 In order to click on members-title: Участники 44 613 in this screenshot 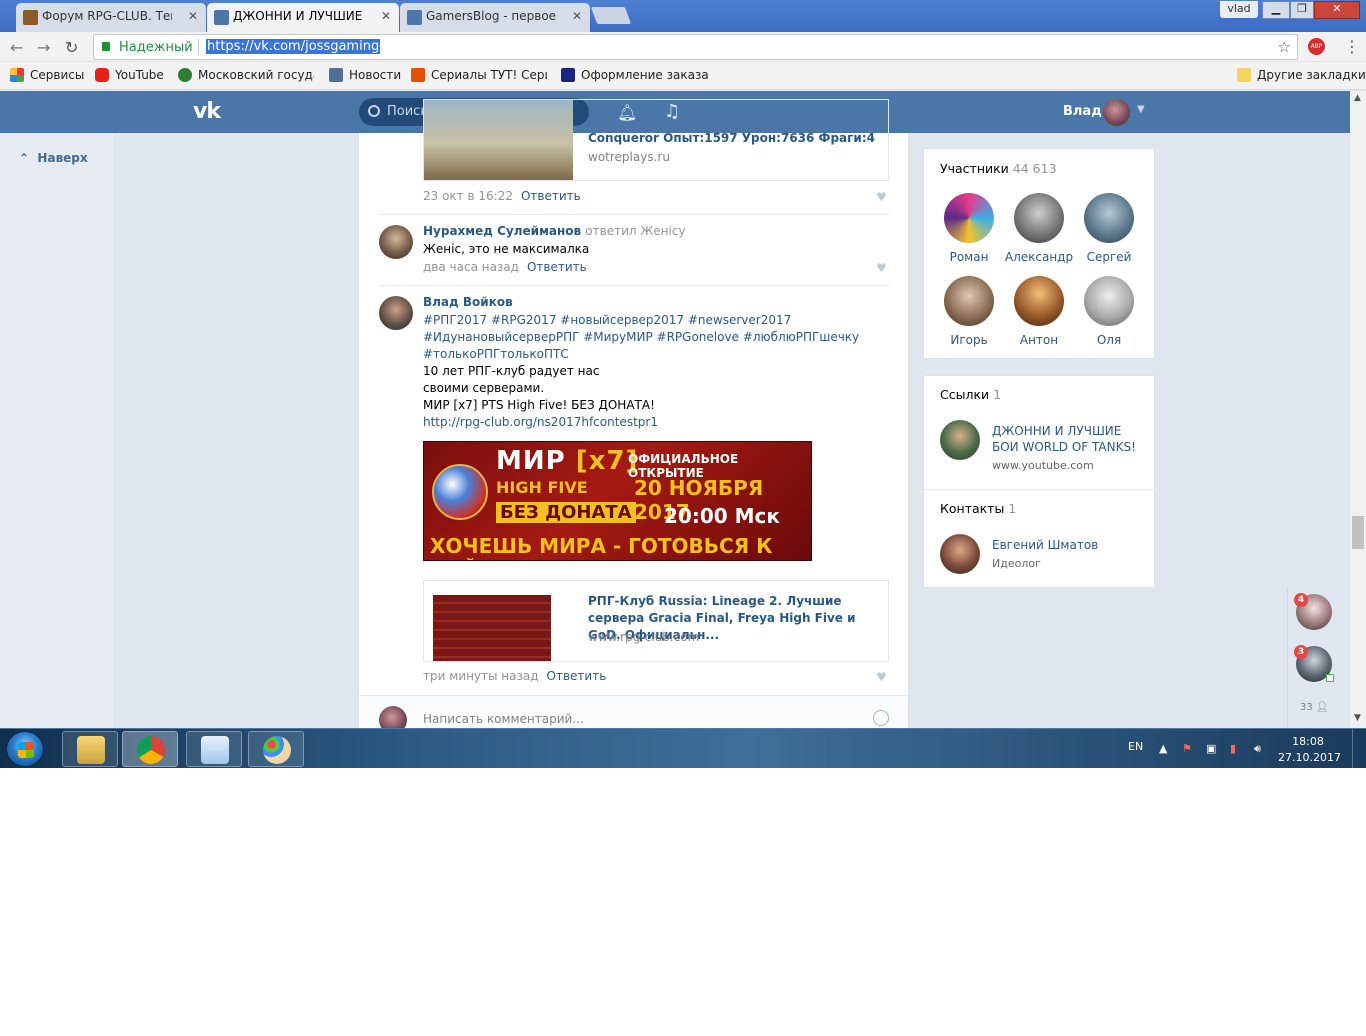, I will do `click(998, 168)`.